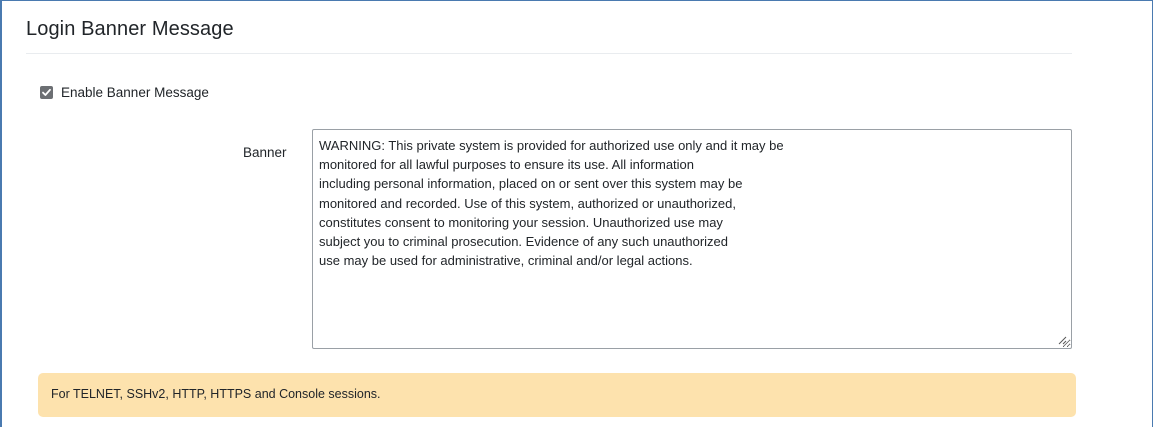 This screenshot has height=427, width=1153. I want to click on enable-banner-row: Enable Banner Message, so click(124, 92).